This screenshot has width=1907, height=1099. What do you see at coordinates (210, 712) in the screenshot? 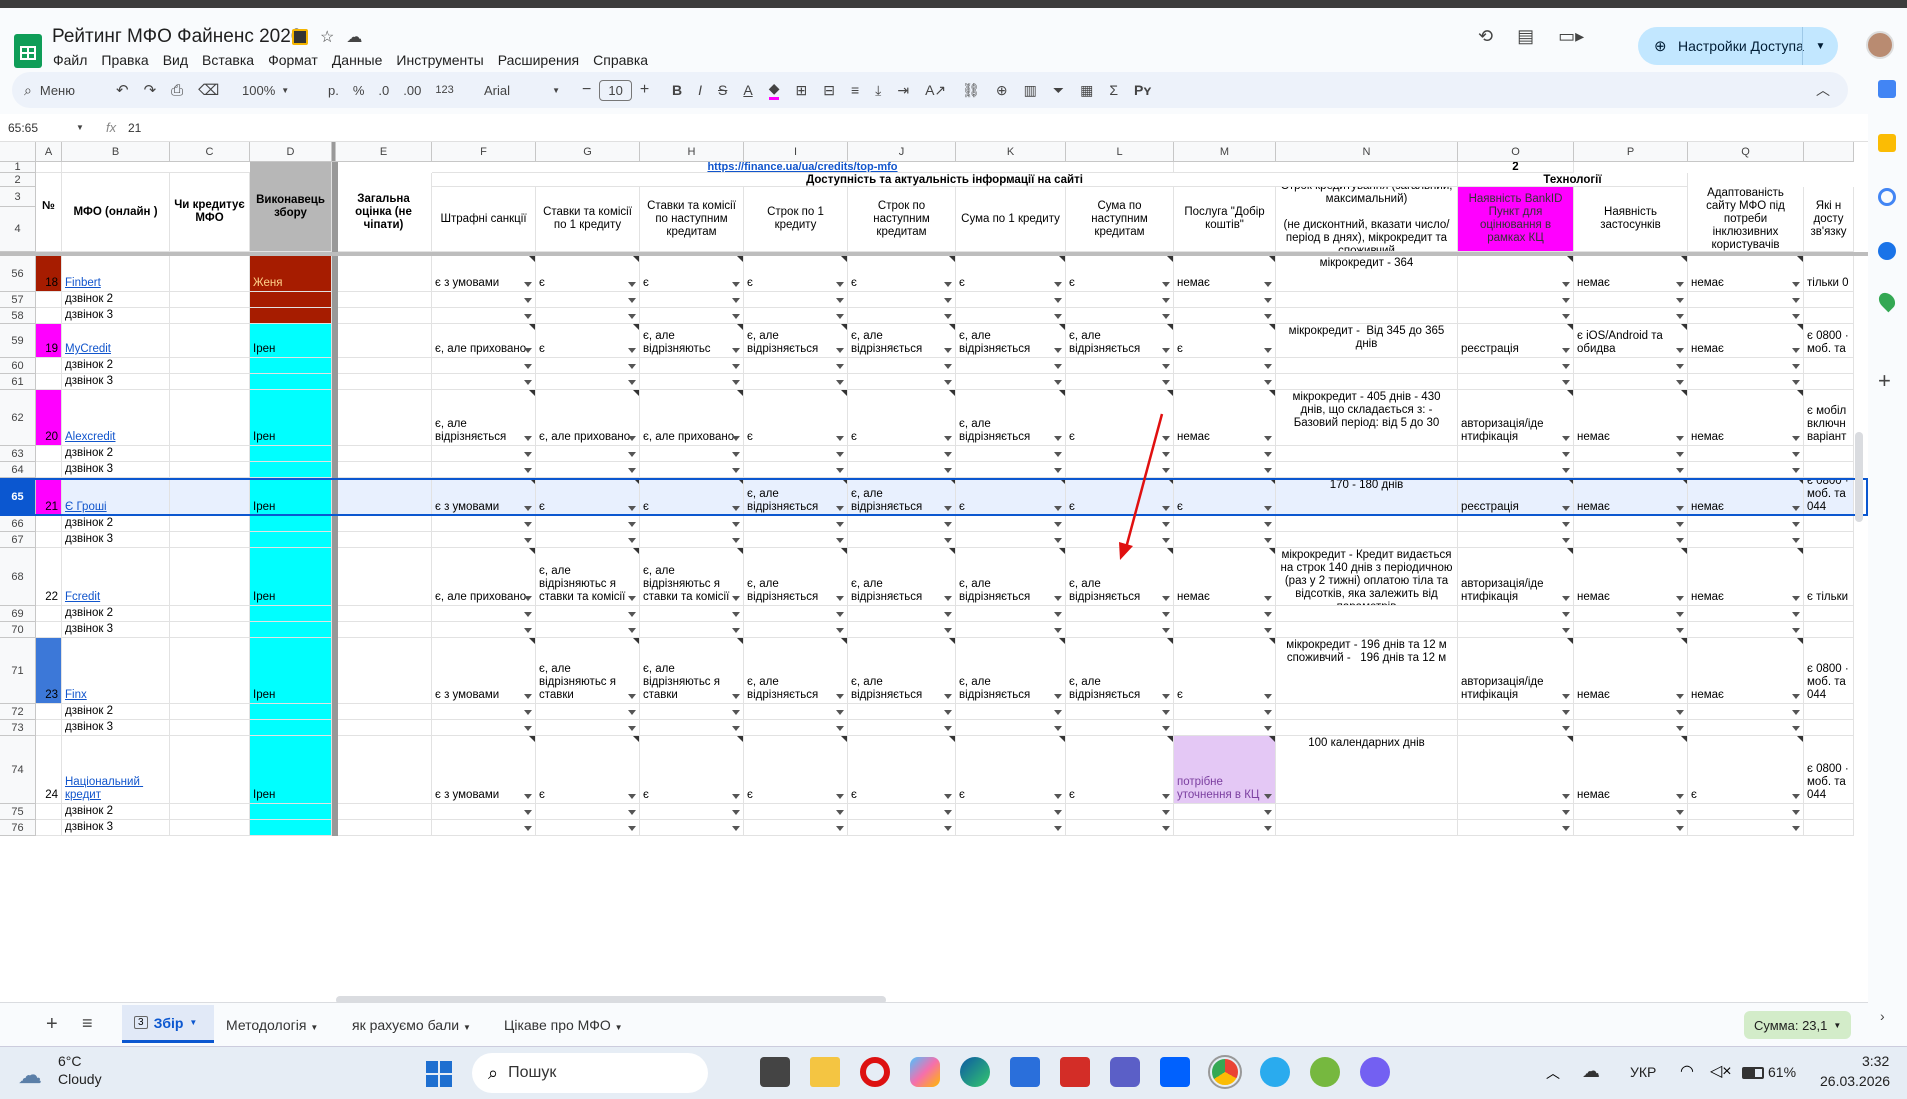
I see `cell-c72` at bounding box center [210, 712].